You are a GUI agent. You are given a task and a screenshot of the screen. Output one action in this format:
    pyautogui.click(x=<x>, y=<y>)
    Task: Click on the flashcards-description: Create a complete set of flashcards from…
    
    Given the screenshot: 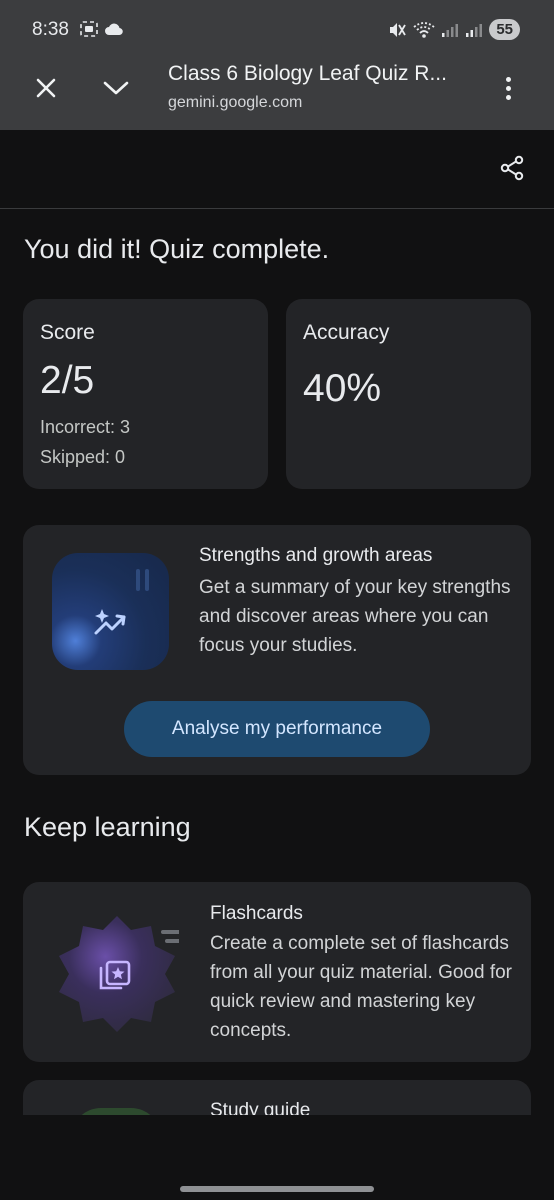 What is the action you would take?
    pyautogui.click(x=361, y=987)
    